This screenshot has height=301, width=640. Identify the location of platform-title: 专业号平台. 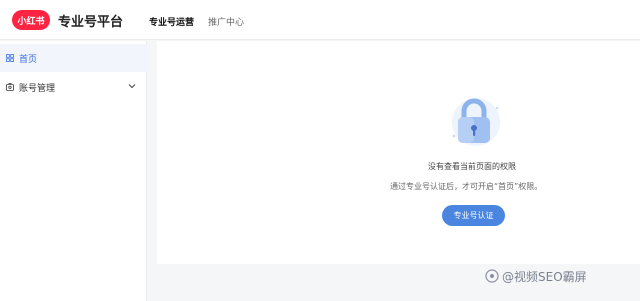
(91, 22).